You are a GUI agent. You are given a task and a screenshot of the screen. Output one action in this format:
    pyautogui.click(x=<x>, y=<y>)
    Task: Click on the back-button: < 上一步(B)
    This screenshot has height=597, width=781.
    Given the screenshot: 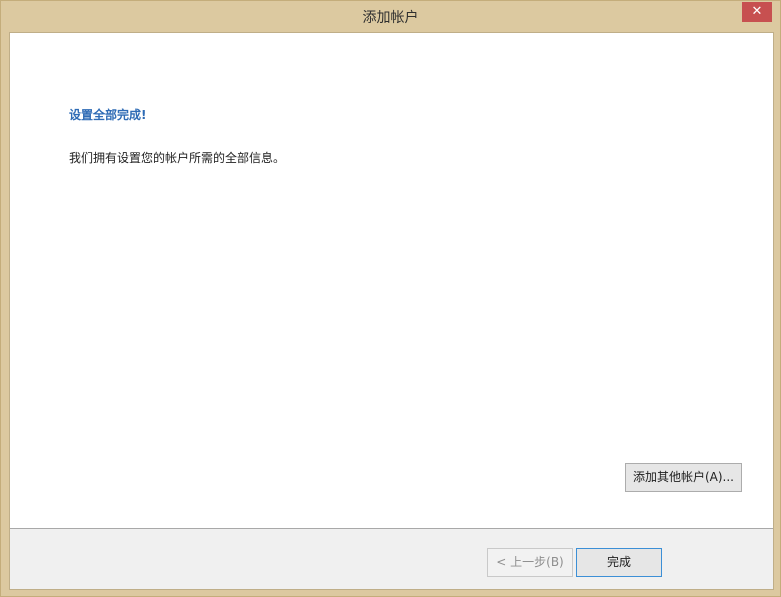 What is the action you would take?
    pyautogui.click(x=530, y=562)
    